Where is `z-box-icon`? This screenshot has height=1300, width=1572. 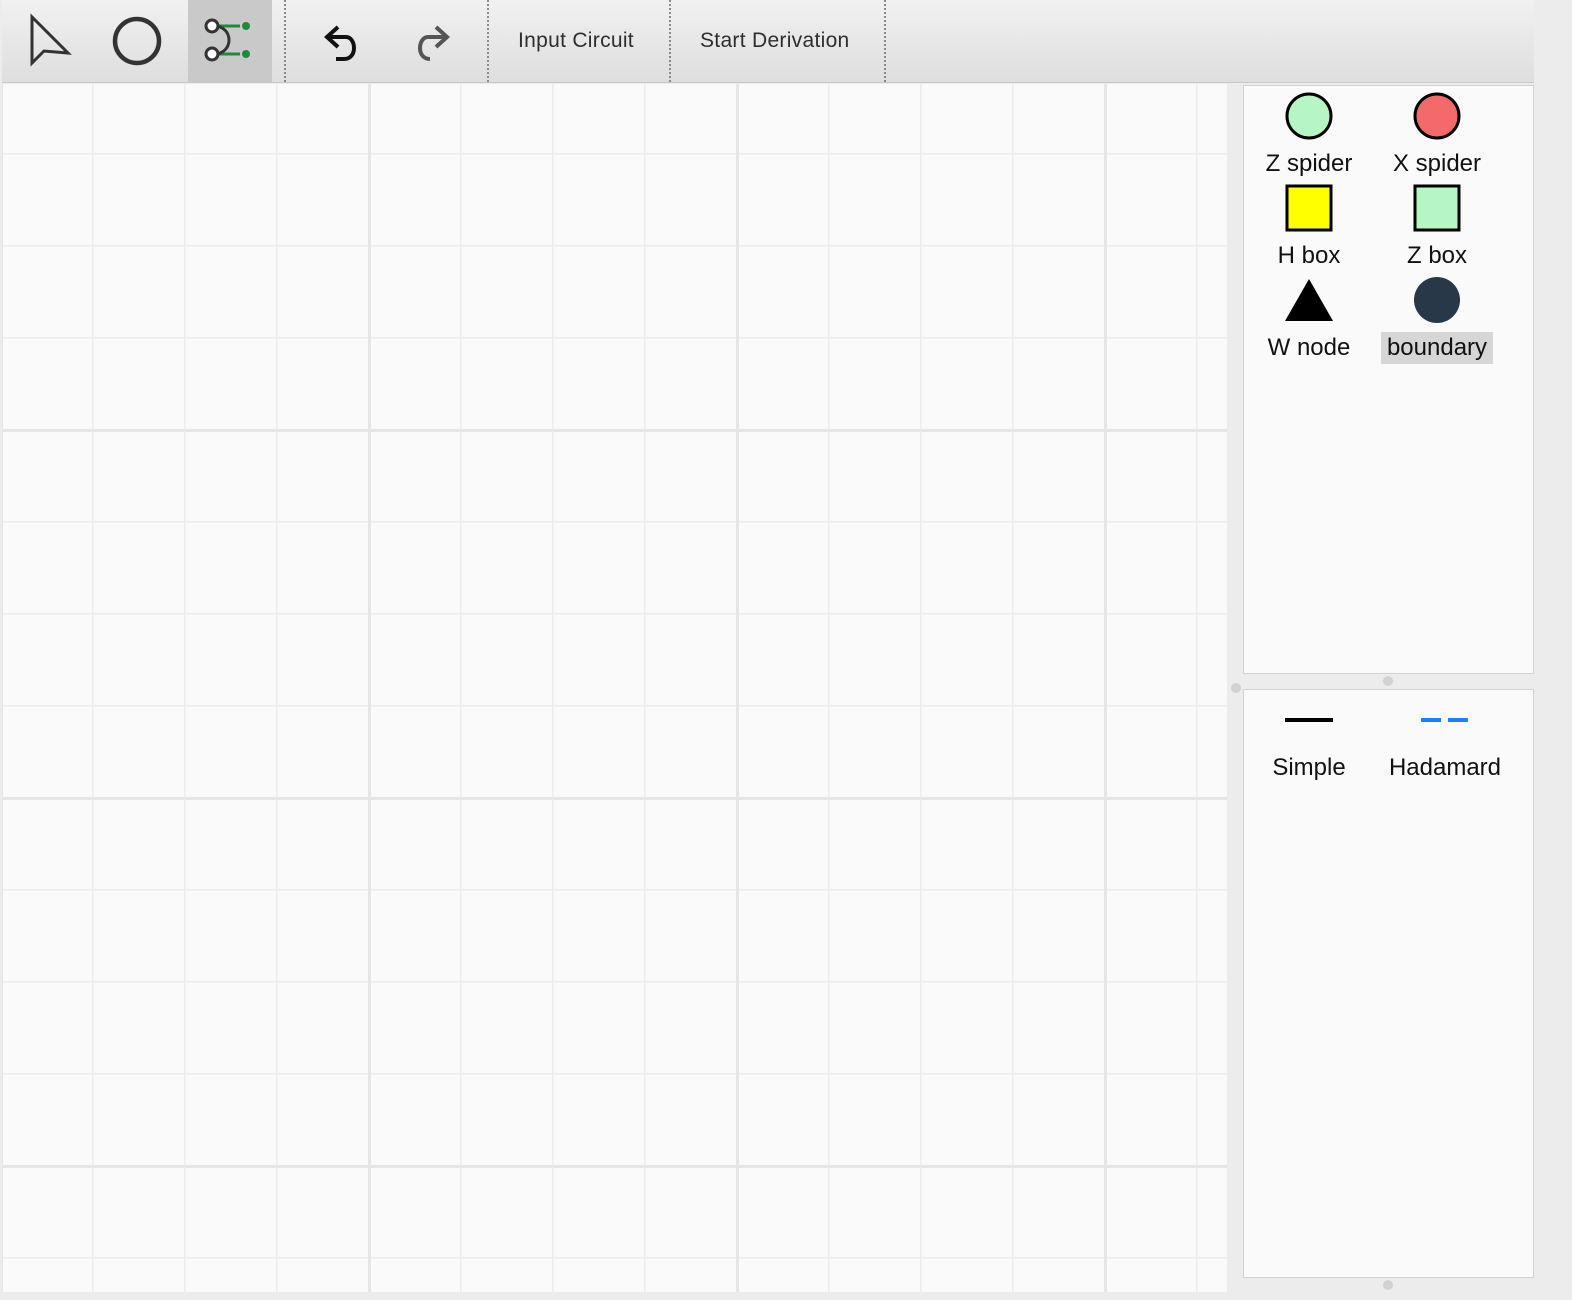
z-box-icon is located at coordinates (1437, 208).